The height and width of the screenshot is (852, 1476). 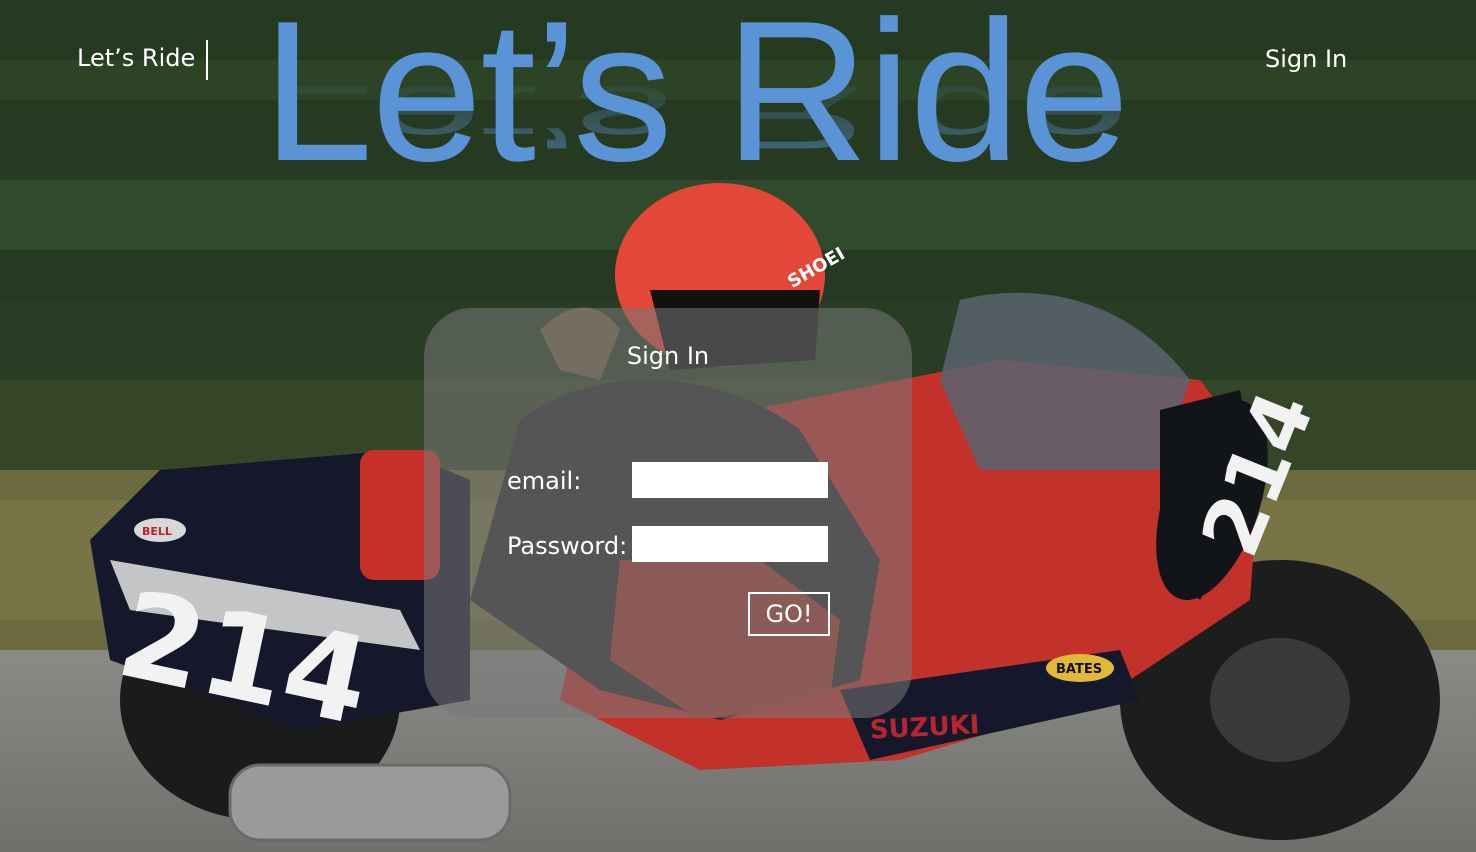 I want to click on email-field, so click(x=730, y=480).